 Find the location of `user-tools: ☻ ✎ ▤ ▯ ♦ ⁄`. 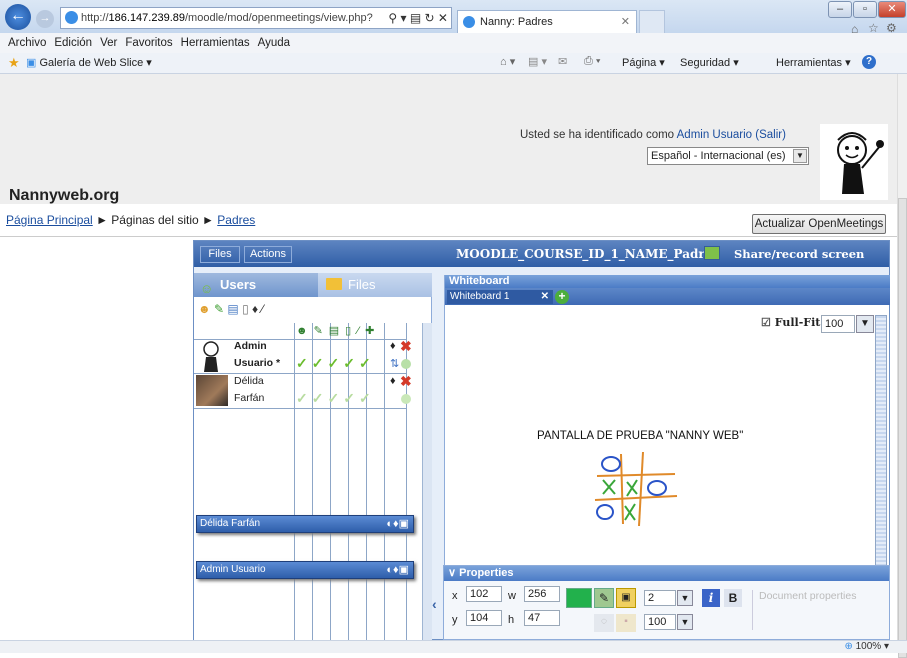

user-tools: ☻ ✎ ▤ ▯ ♦ ⁄ is located at coordinates (231, 309).